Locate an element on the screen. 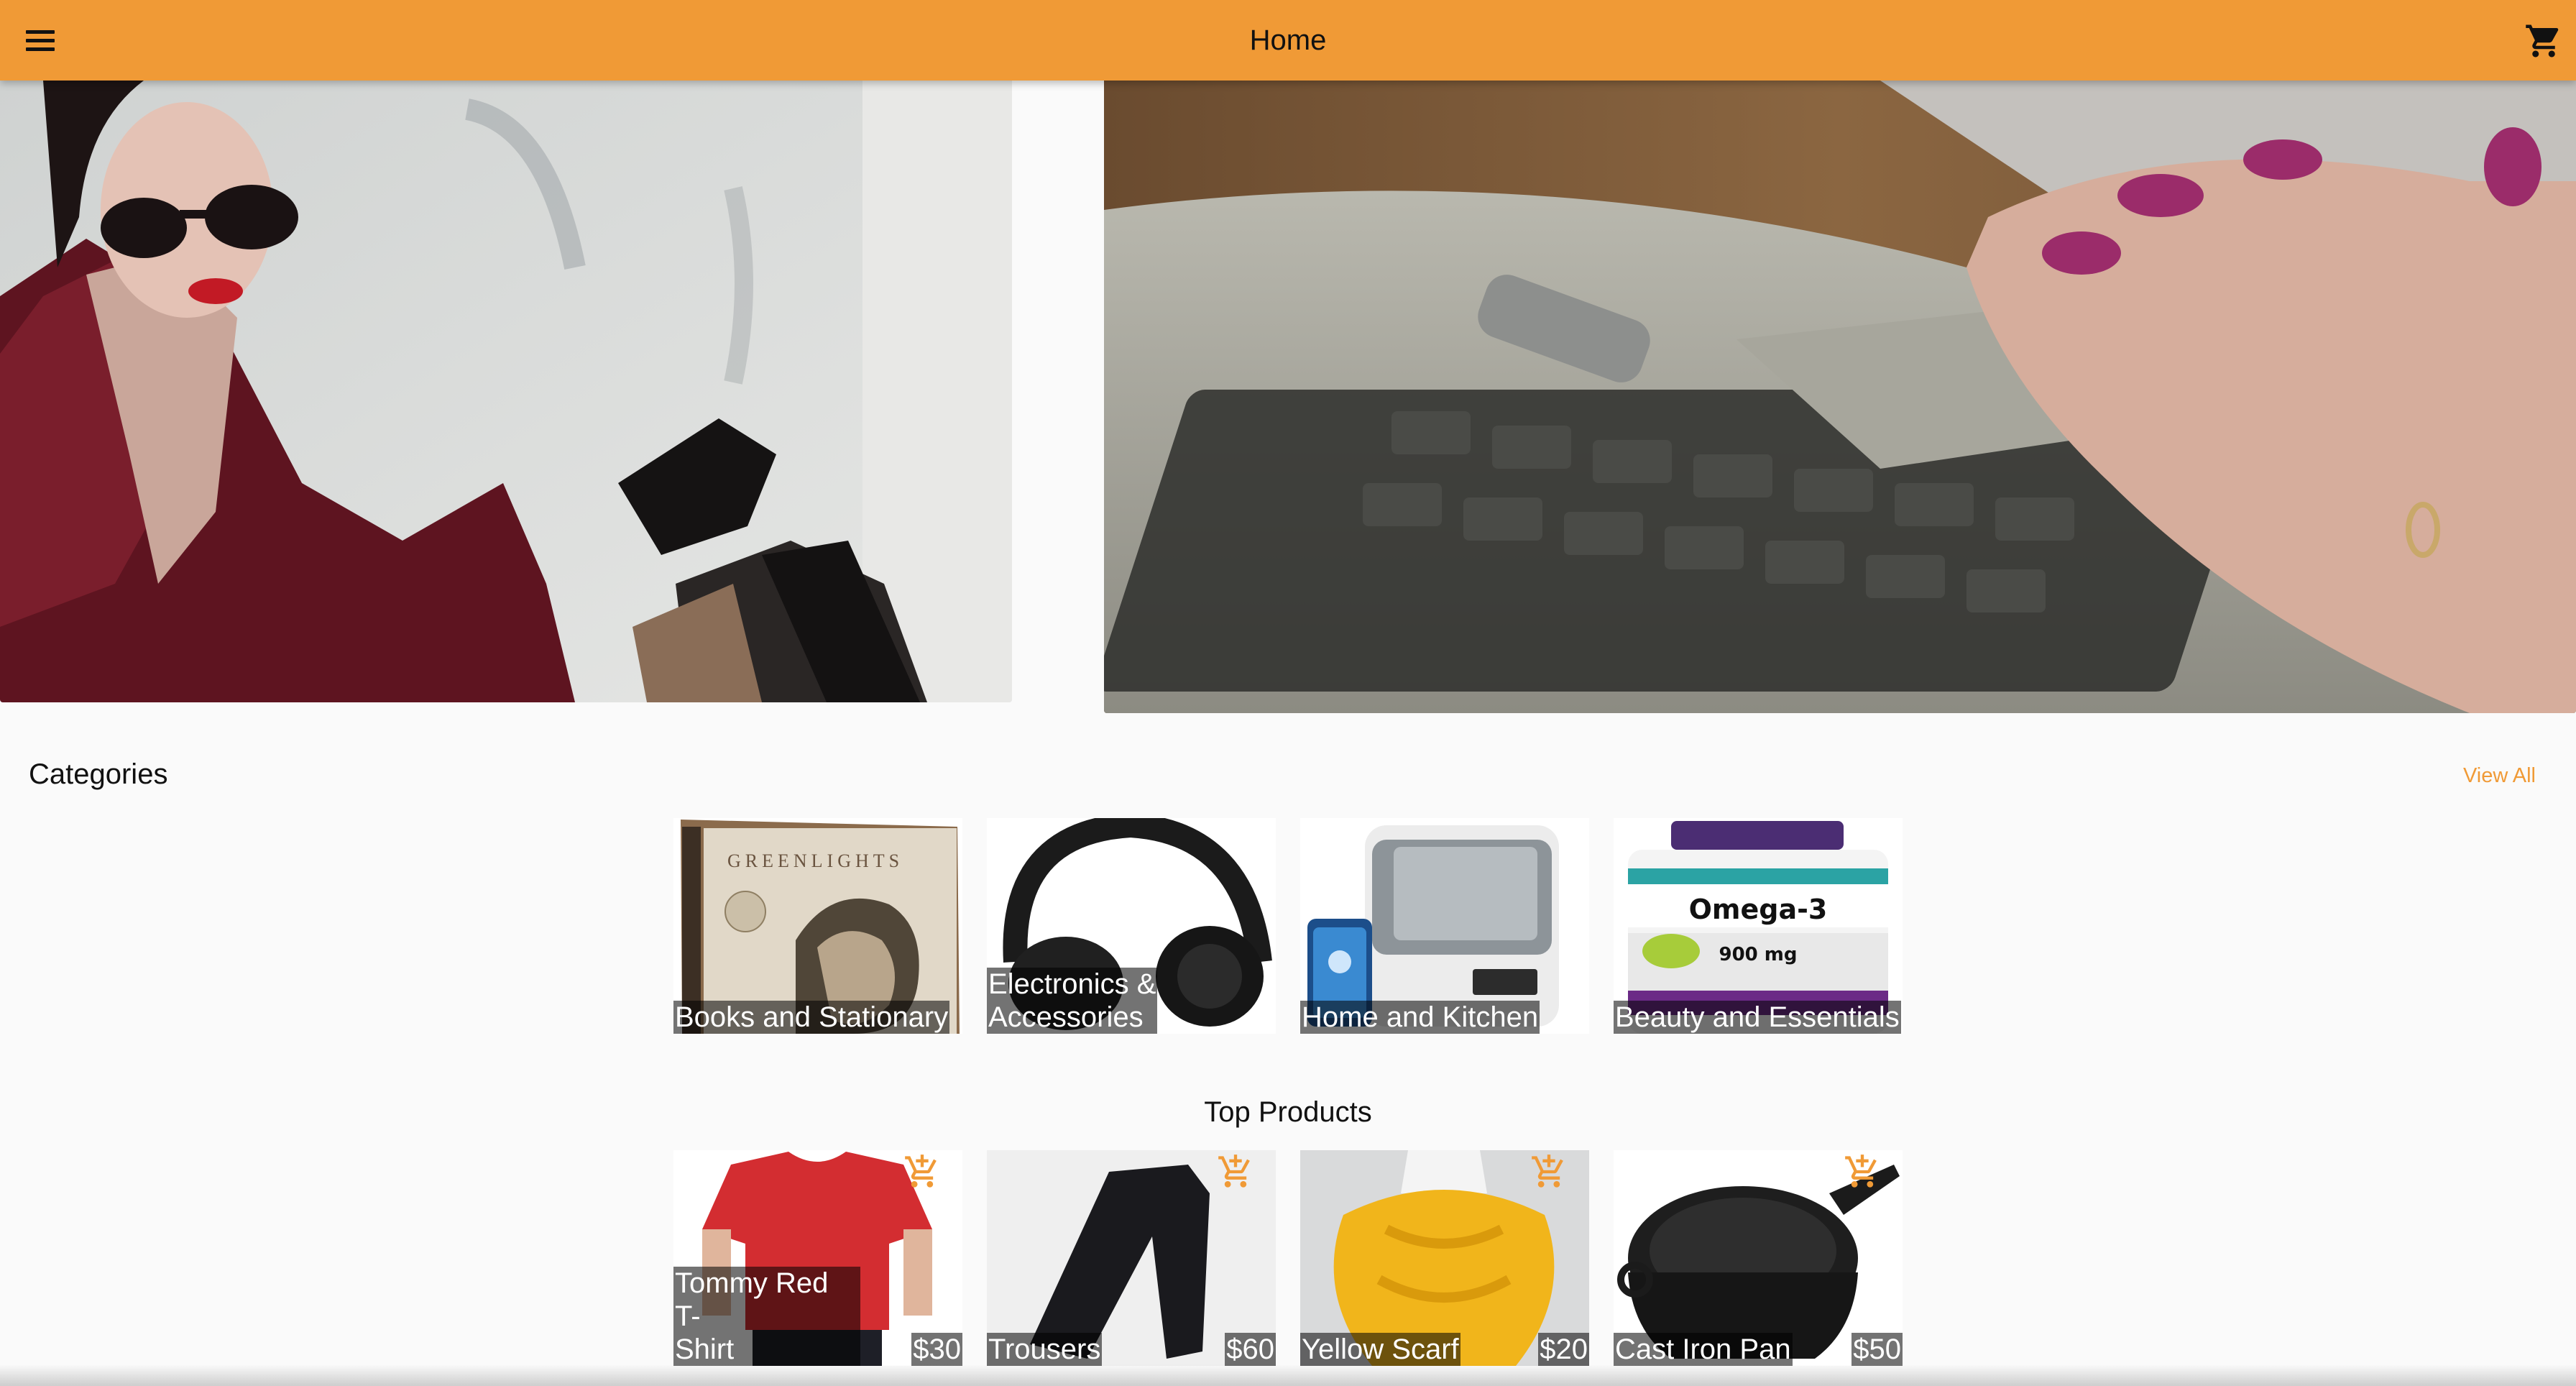  category-card-home-kitchen: Home and Kitchen is located at coordinates (1444, 926).